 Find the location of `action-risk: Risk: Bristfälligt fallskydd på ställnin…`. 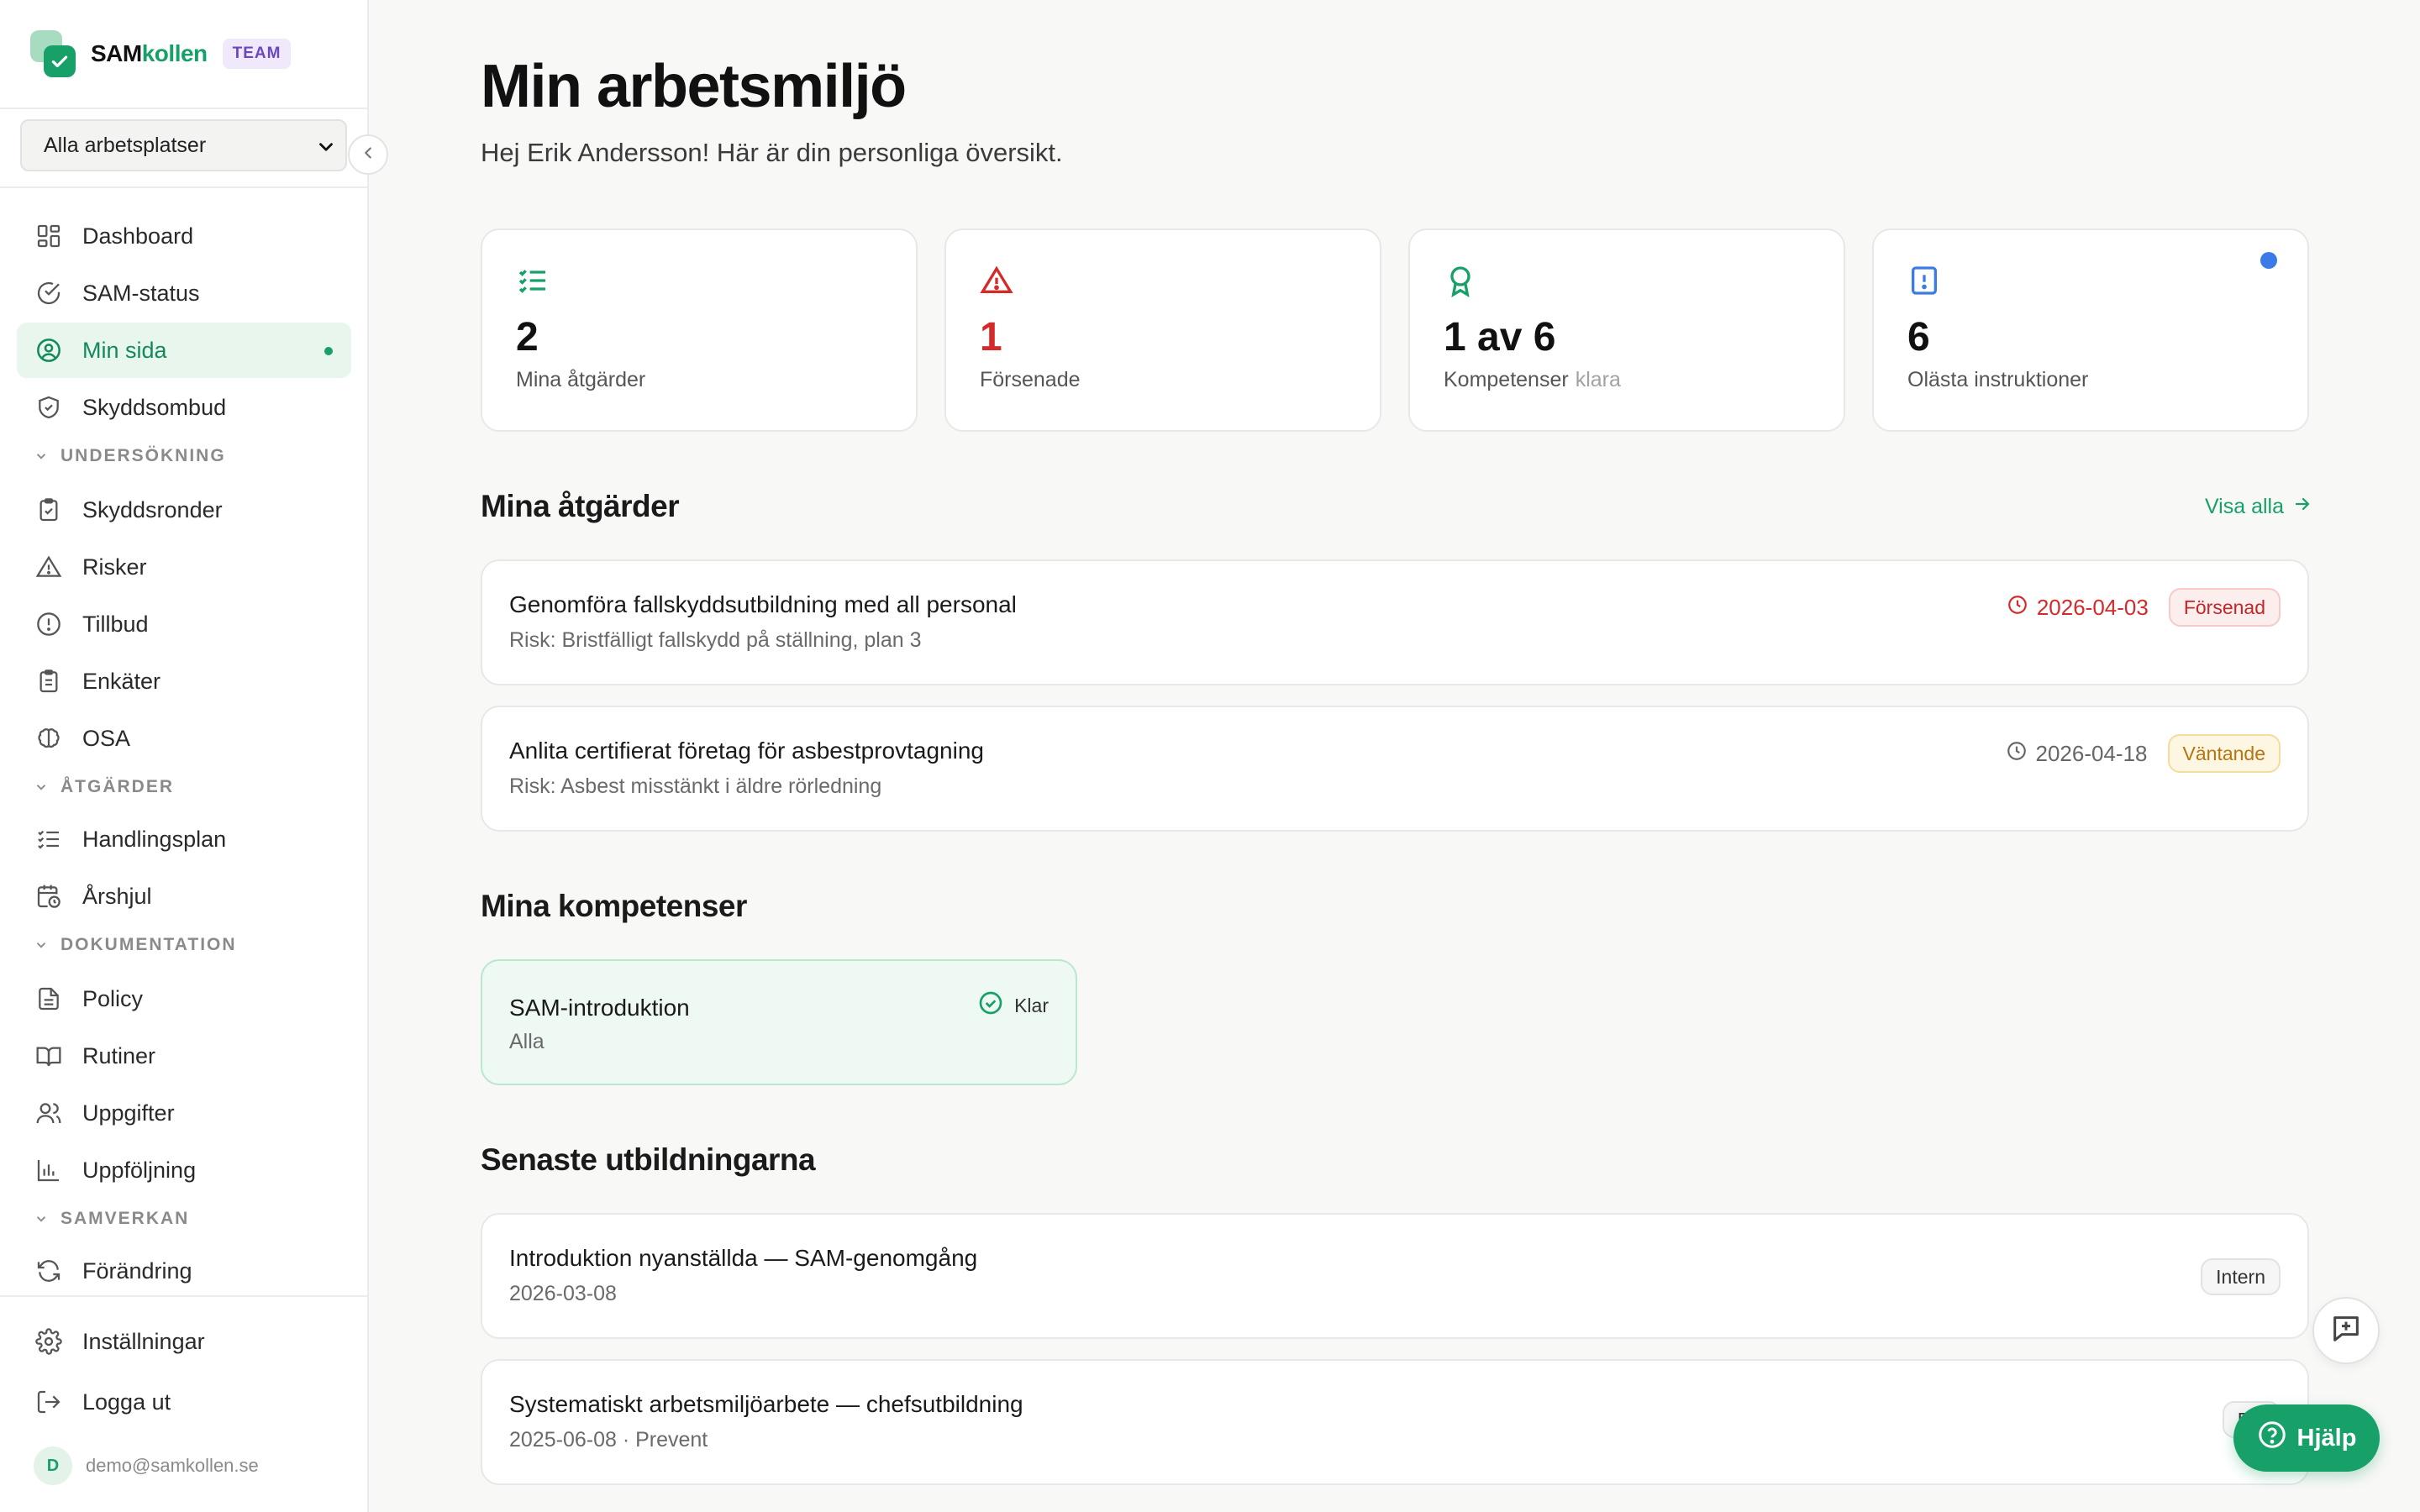

action-risk: Risk: Bristfälligt fallskydd på ställnin… is located at coordinates (716, 640).